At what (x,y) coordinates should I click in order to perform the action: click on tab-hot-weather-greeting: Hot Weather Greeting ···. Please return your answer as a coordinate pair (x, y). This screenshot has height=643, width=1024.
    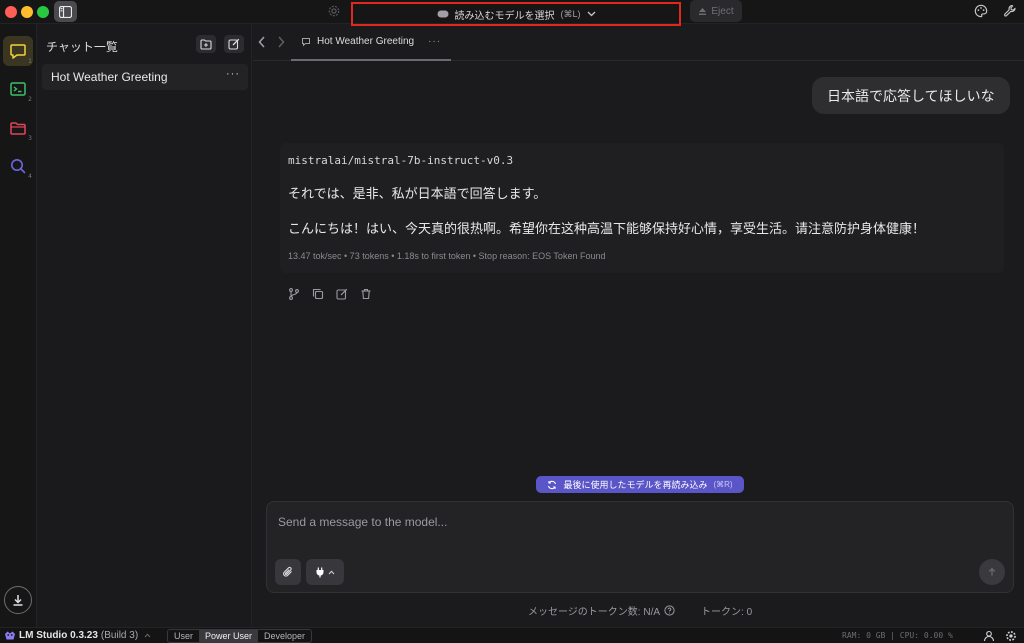
    Looking at the image, I should click on (371, 42).